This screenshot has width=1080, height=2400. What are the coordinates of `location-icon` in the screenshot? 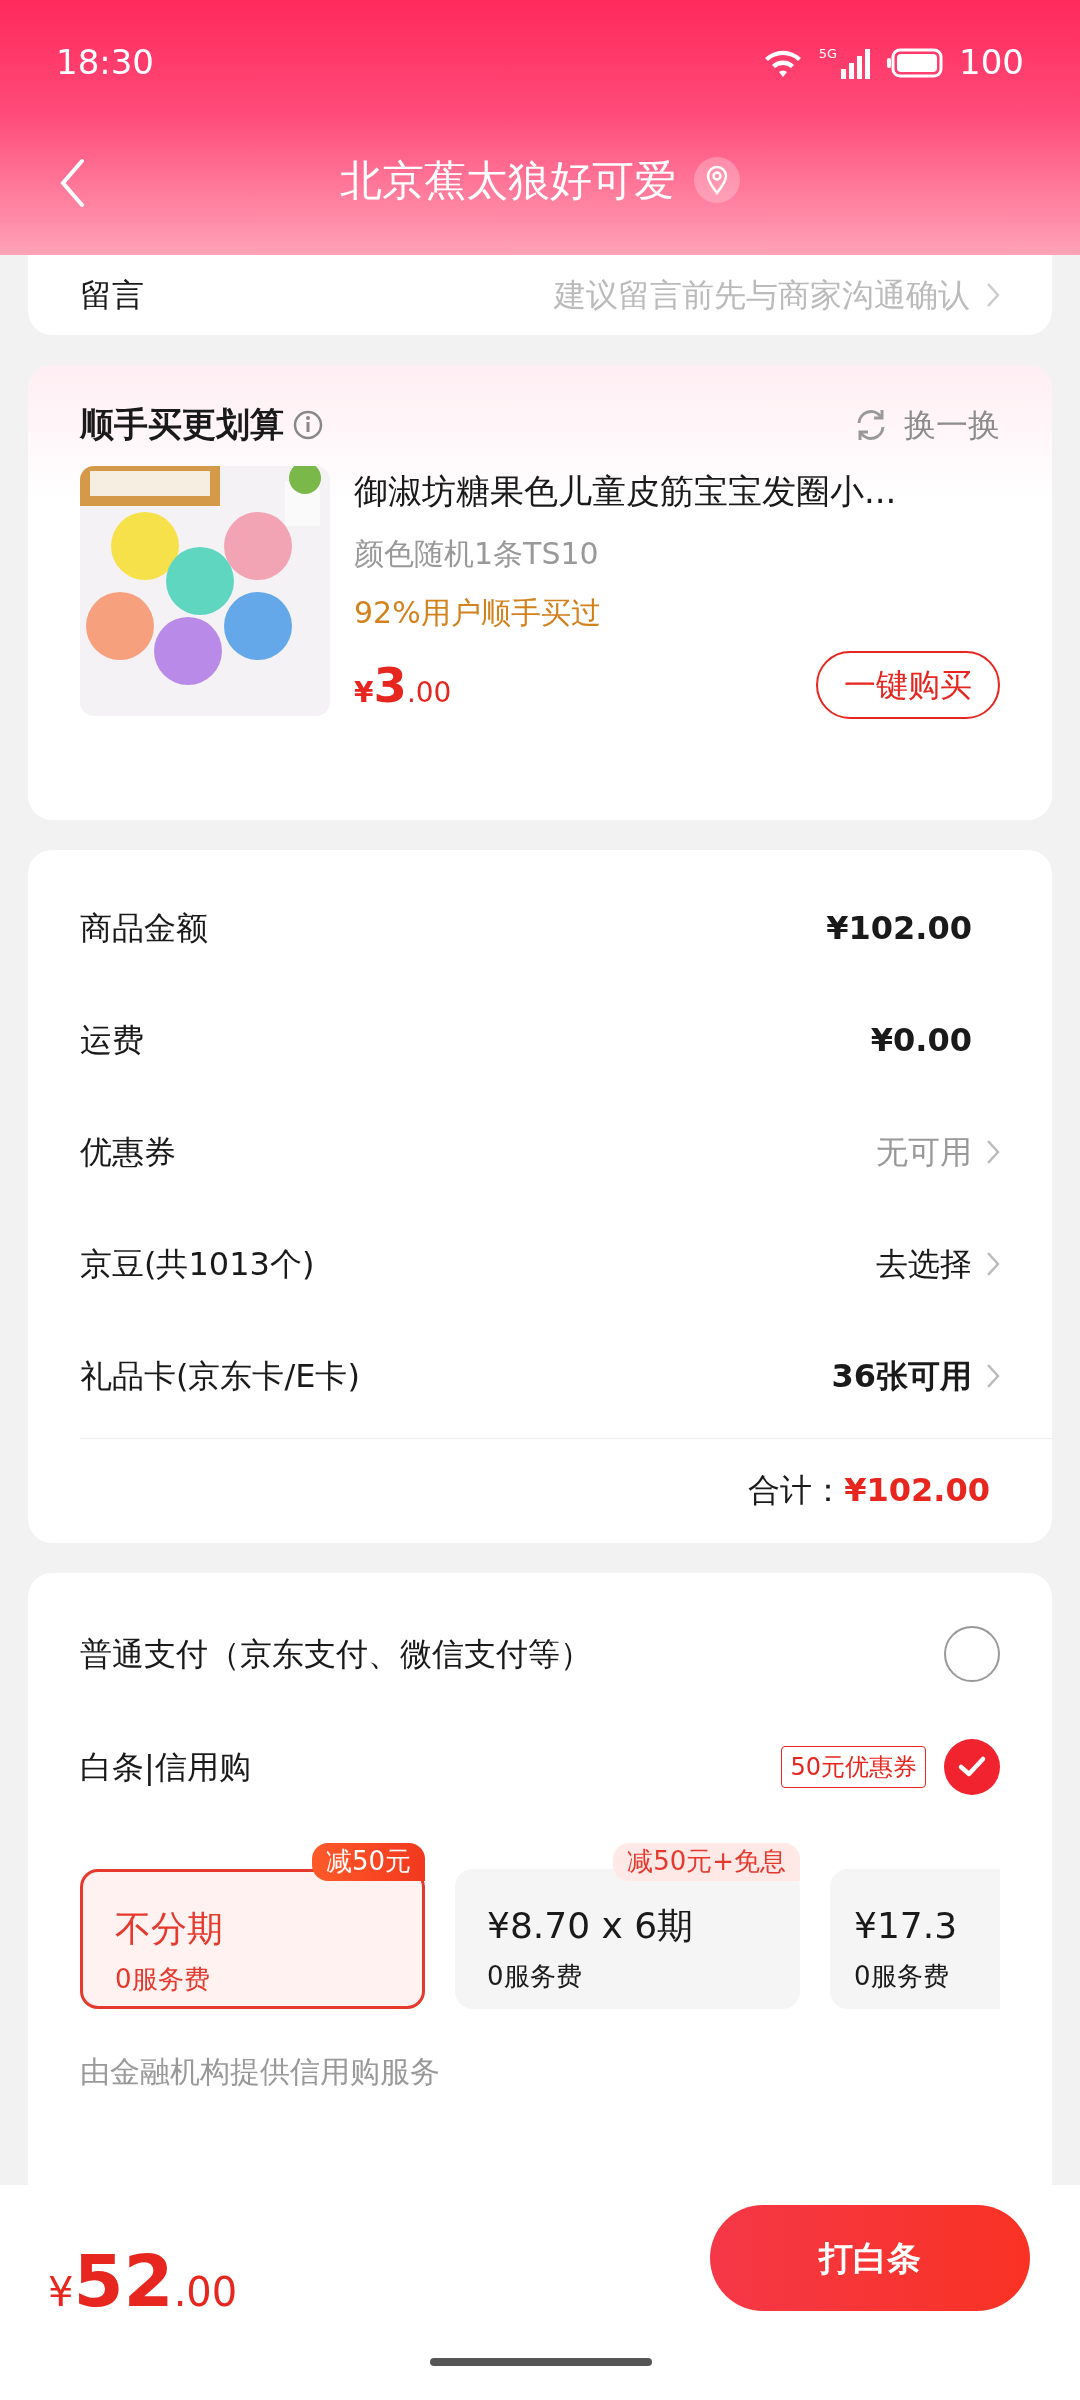 It's located at (717, 180).